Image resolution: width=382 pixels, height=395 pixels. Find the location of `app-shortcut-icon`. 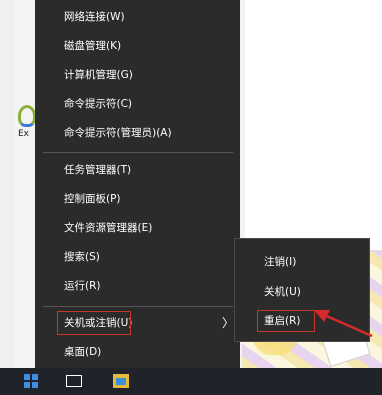

app-shortcut-icon is located at coordinates (27, 116).